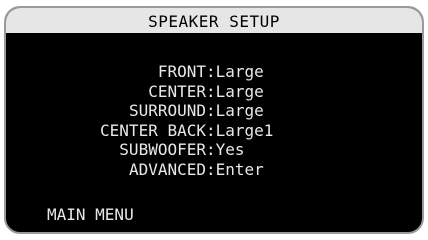 This screenshot has height=240, width=428. I want to click on menu-item-center-back: CENTER BACK: Large1, so click(214, 131).